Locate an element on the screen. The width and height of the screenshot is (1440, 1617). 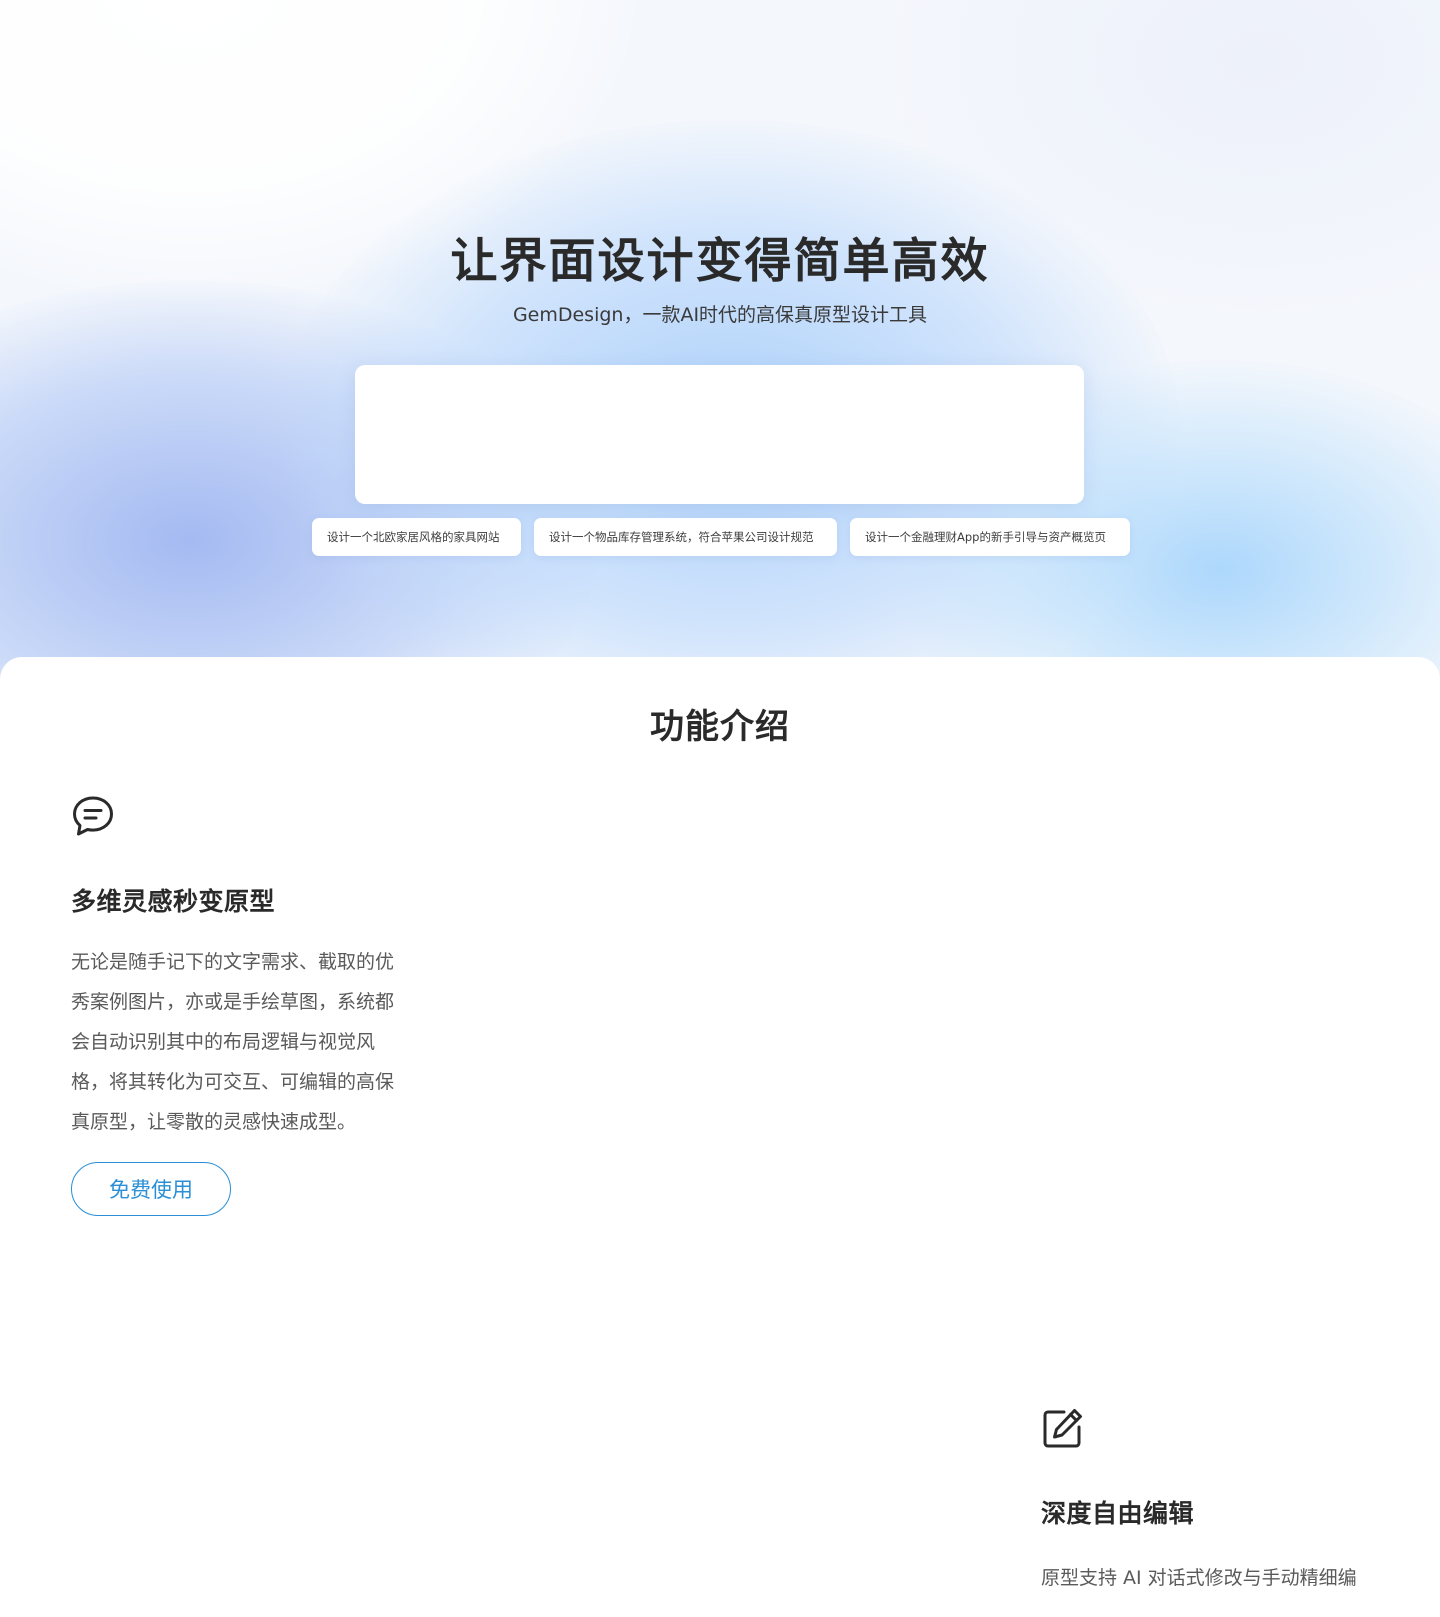
suggestion-chip: 设计一个北欧家居风格的家具网站 is located at coordinates (416, 537).